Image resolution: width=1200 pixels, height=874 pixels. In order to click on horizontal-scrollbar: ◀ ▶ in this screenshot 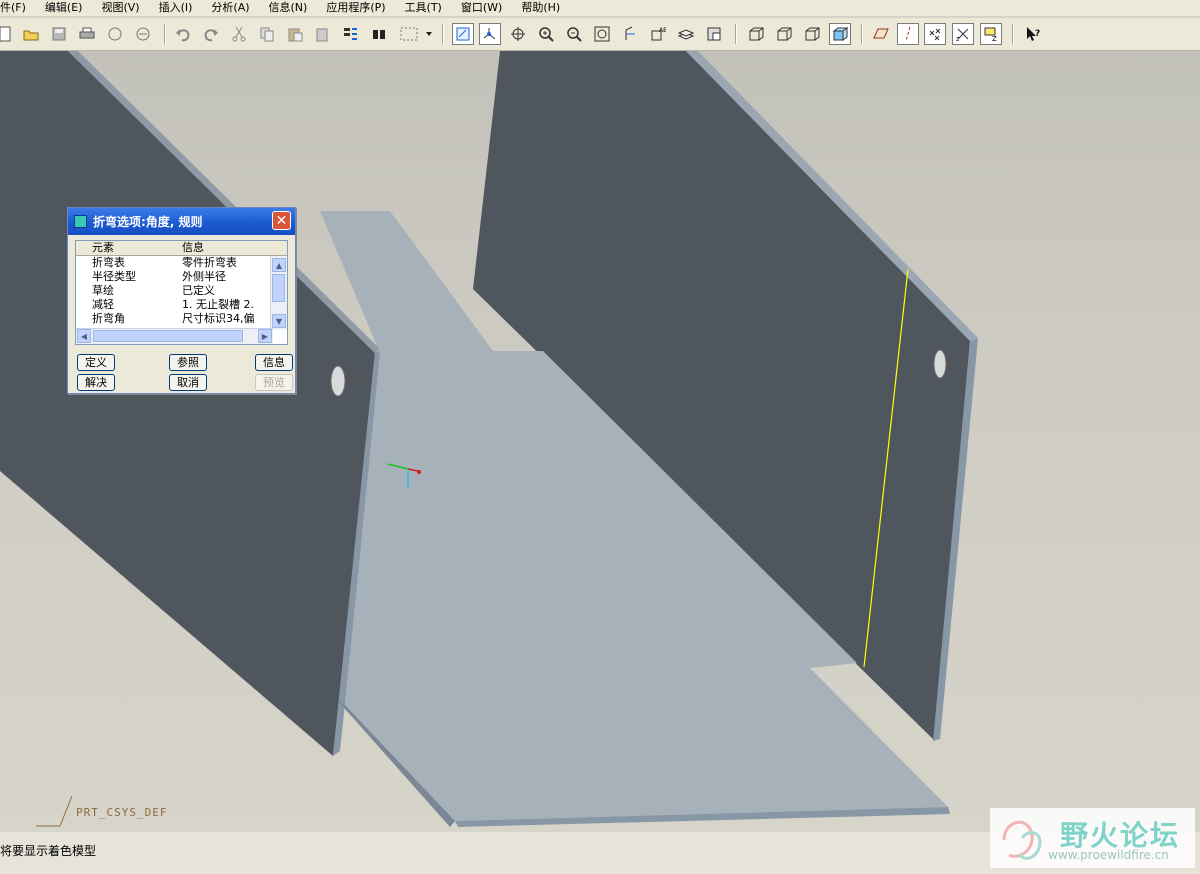, I will do `click(174, 336)`.